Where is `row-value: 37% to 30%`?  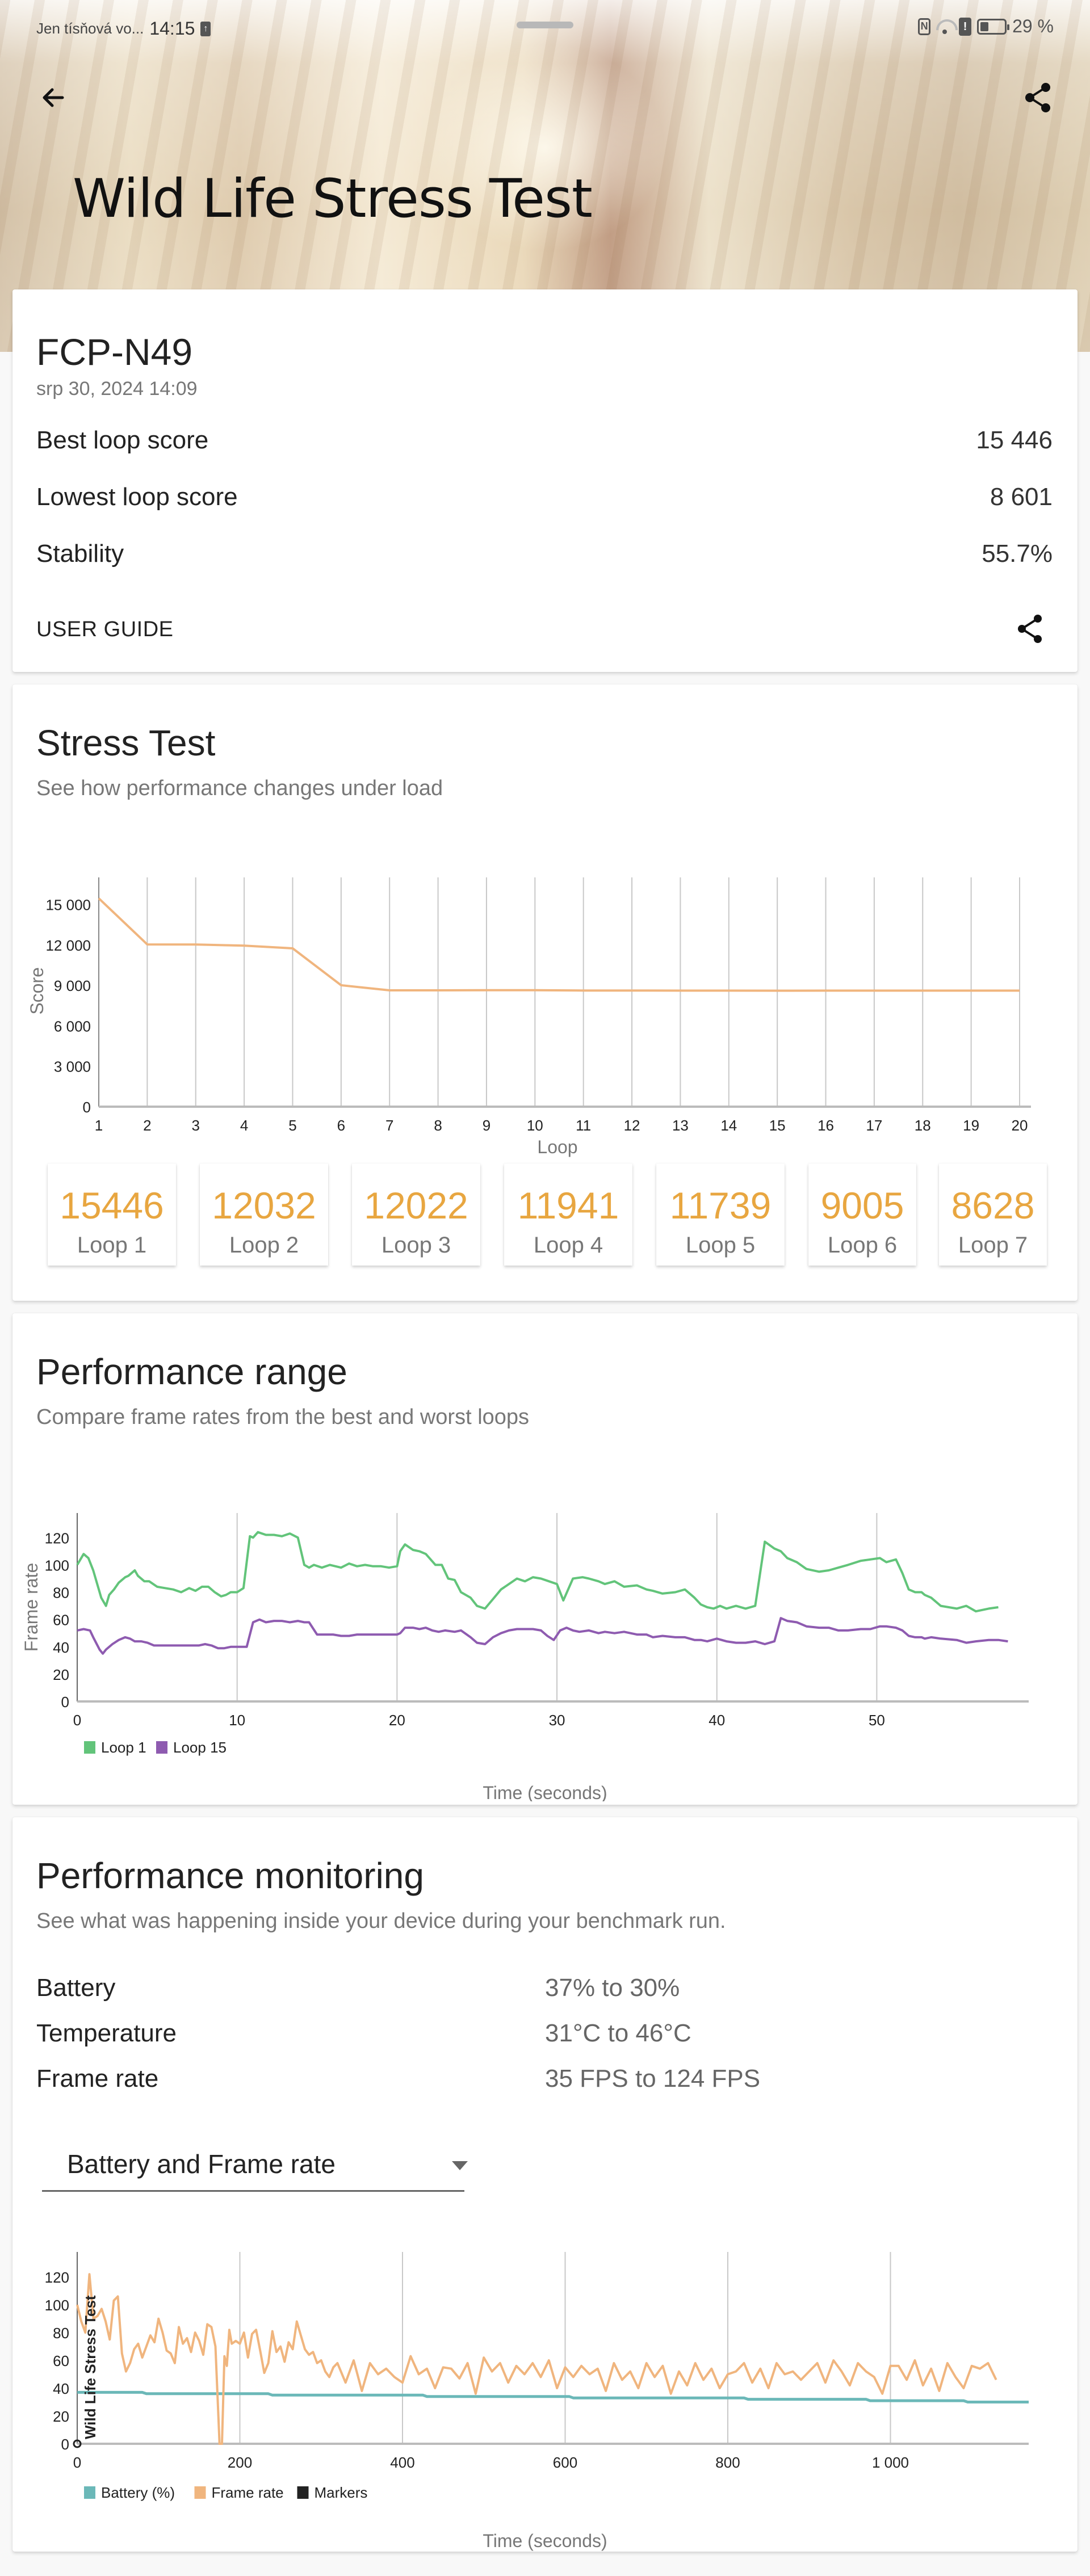 row-value: 37% to 30% is located at coordinates (613, 1988).